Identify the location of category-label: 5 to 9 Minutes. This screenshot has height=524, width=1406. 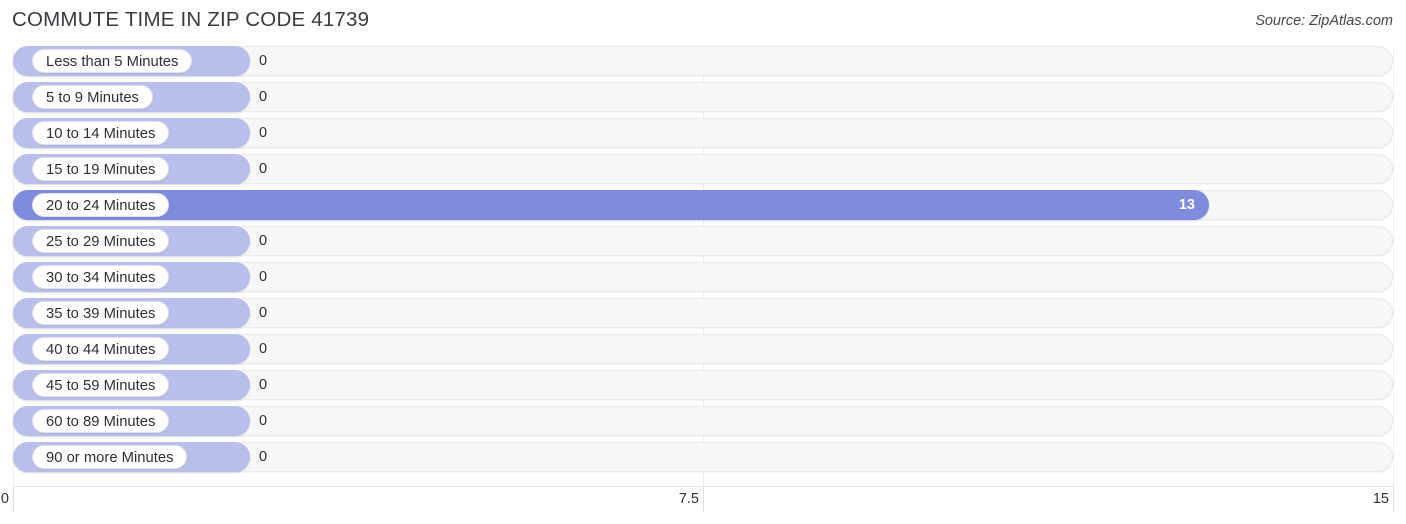
(92, 97).